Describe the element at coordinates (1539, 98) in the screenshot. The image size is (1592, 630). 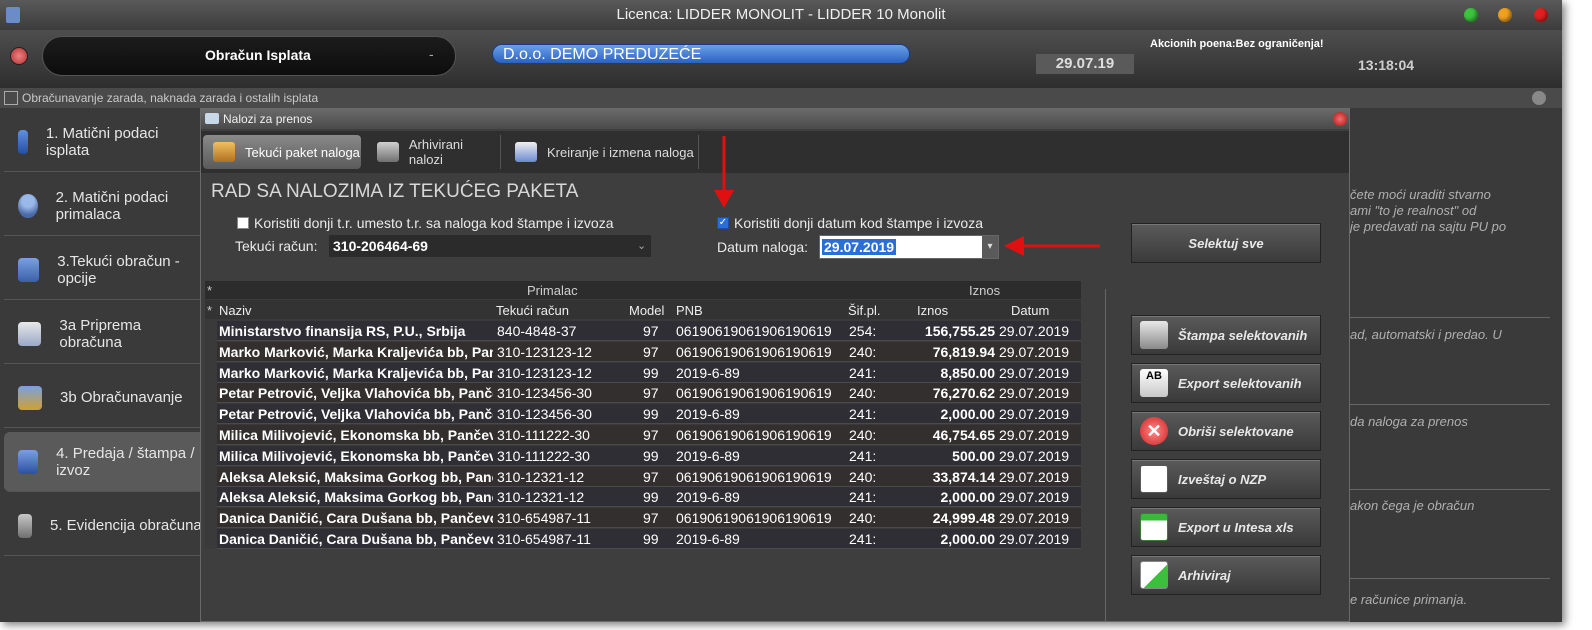
I see `subbar-close-icon` at that location.